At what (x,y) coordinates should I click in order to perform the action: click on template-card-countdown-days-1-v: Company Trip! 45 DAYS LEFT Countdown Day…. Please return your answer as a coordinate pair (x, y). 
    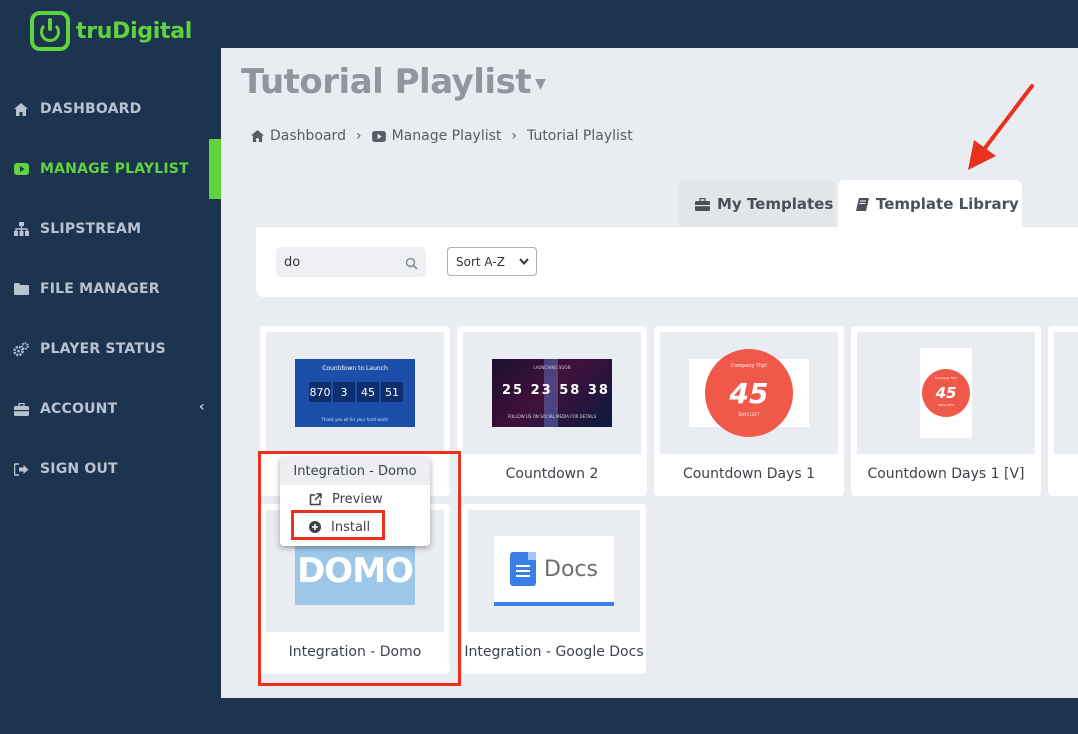
    Looking at the image, I should click on (946, 411).